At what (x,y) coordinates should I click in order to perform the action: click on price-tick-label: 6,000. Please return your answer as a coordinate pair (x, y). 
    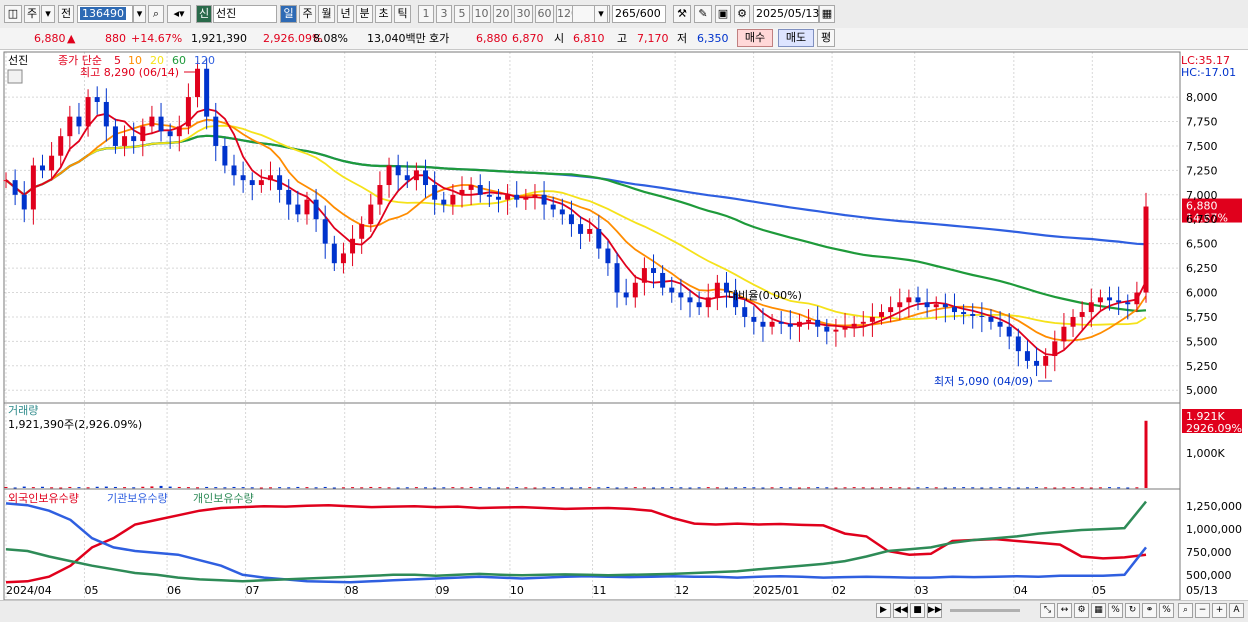
    Looking at the image, I should click on (1202, 293).